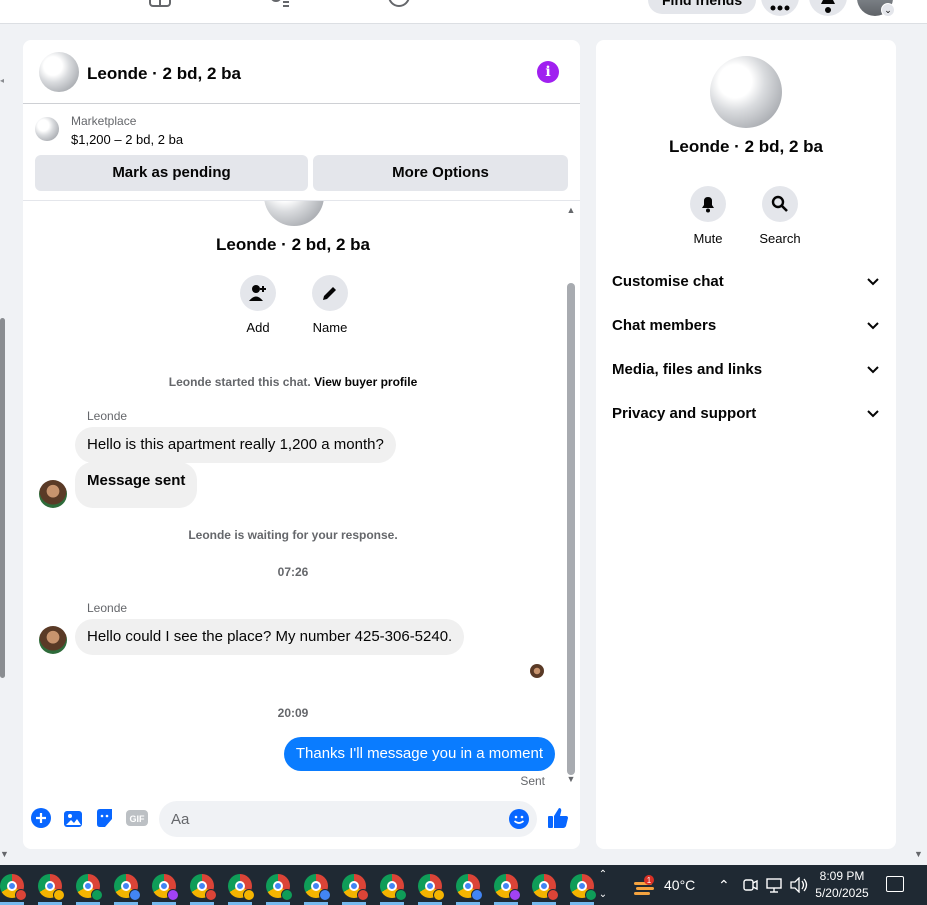 The image size is (927, 905). What do you see at coordinates (258, 327) in the screenshot?
I see `add-label: Add` at bounding box center [258, 327].